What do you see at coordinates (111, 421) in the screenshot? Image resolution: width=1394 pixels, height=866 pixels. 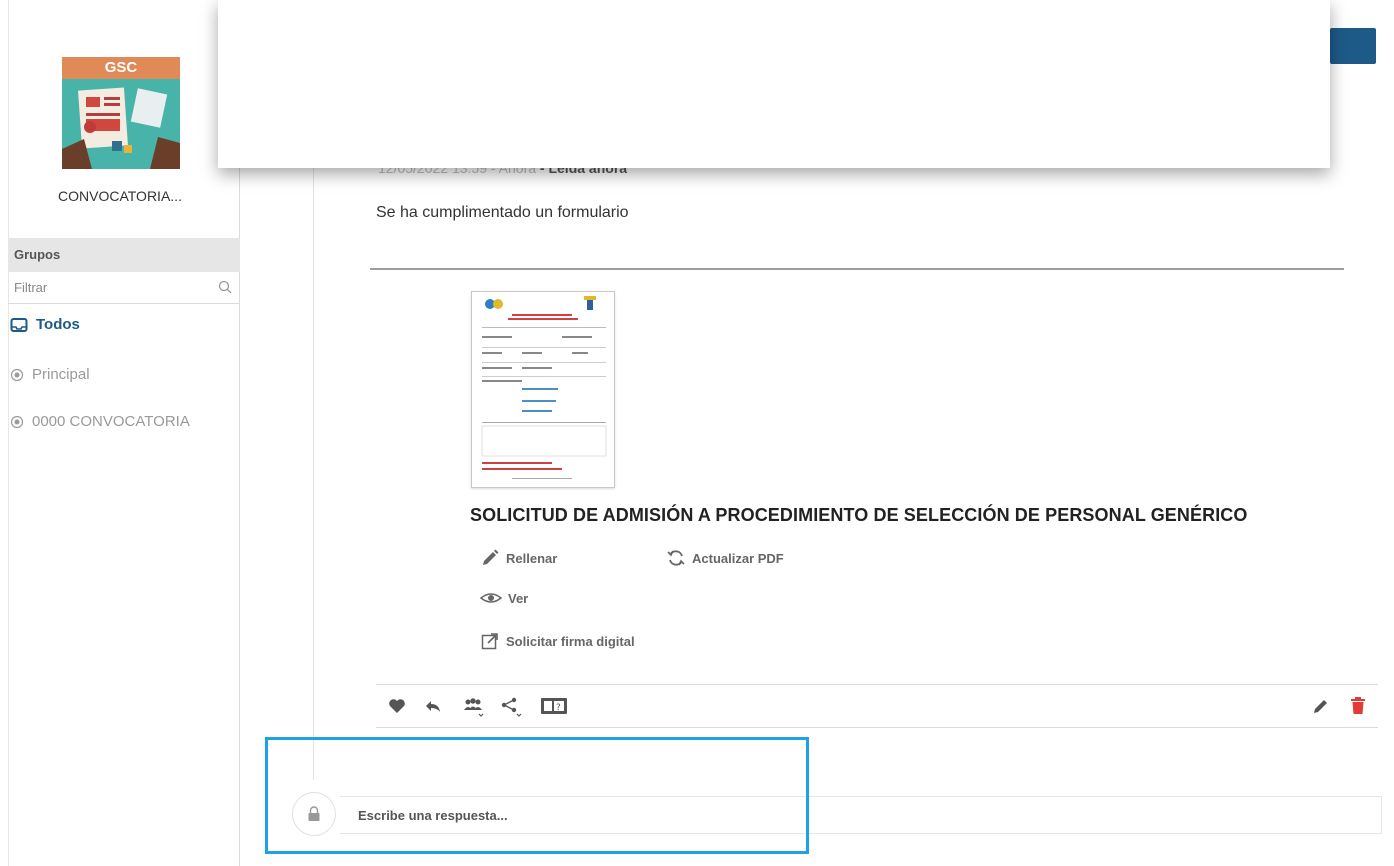 I see `sidebar-item-label: 0000 CONVOCATORIA` at bounding box center [111, 421].